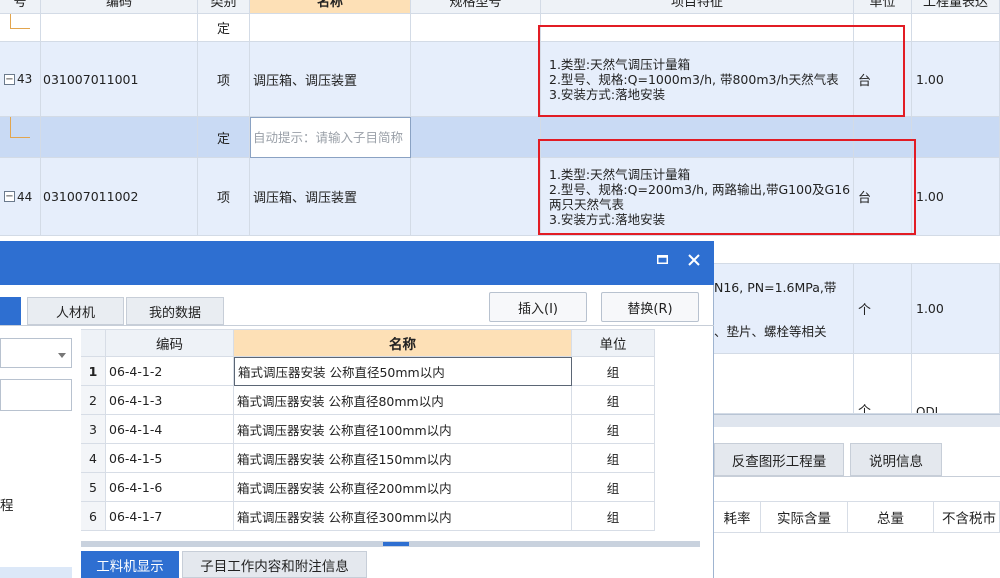 The image size is (1000, 578). I want to click on row-number: 1, so click(93, 371).